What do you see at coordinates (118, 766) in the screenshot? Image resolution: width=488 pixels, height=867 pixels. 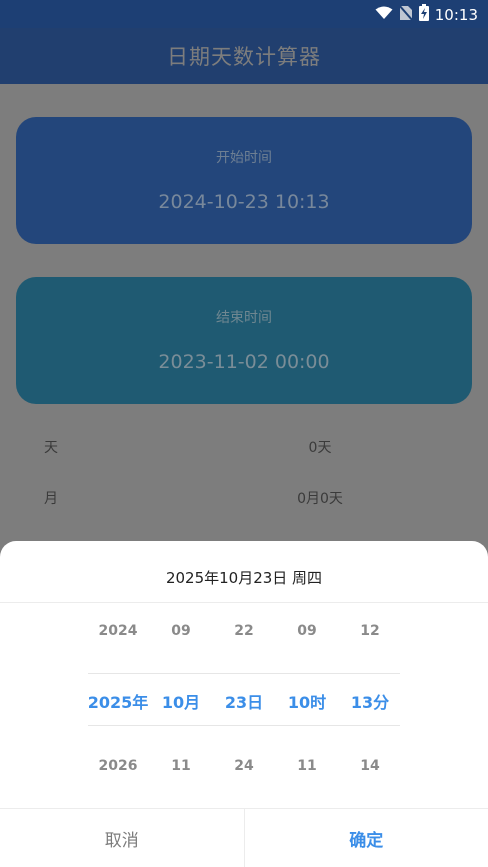 I see `year-next: 2026` at bounding box center [118, 766].